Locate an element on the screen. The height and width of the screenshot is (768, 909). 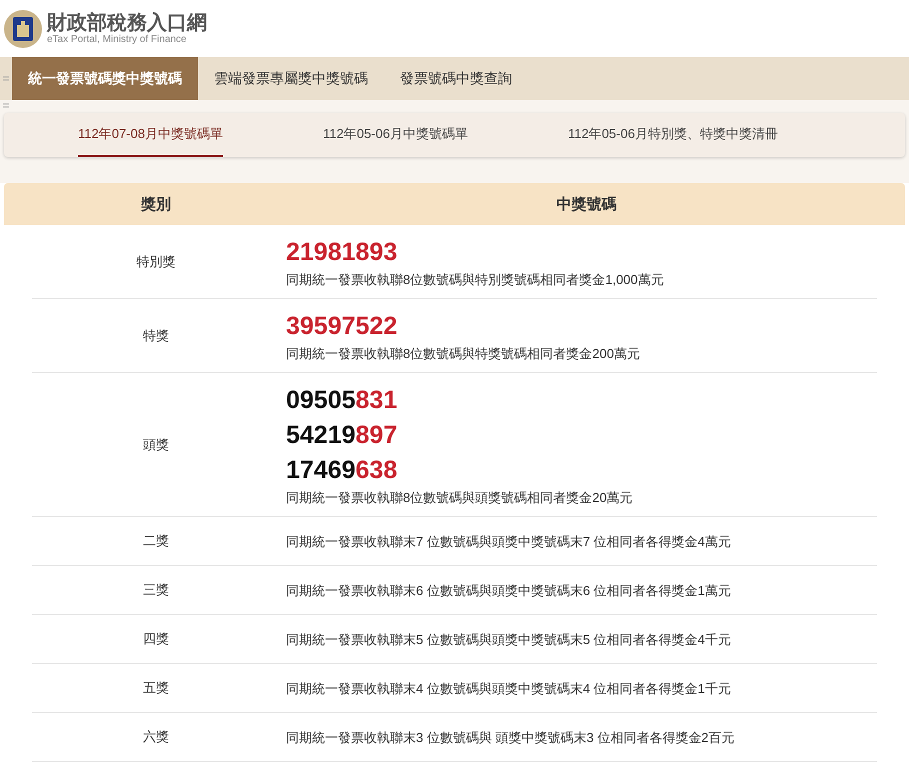
nav-tab: 雲端發票專屬獎中獎號碼 is located at coordinates (291, 78).